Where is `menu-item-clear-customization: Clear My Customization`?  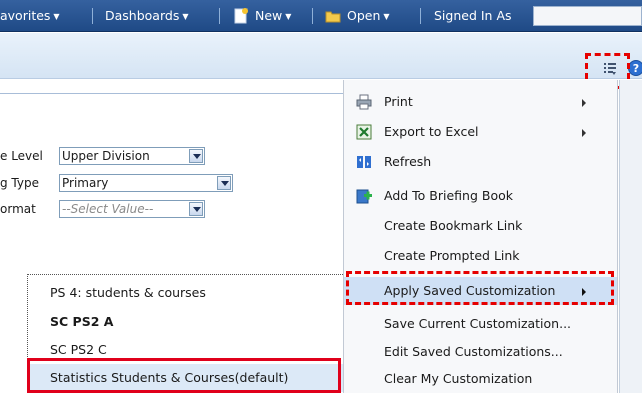 menu-item-clear-customization: Clear My Customization is located at coordinates (480, 379).